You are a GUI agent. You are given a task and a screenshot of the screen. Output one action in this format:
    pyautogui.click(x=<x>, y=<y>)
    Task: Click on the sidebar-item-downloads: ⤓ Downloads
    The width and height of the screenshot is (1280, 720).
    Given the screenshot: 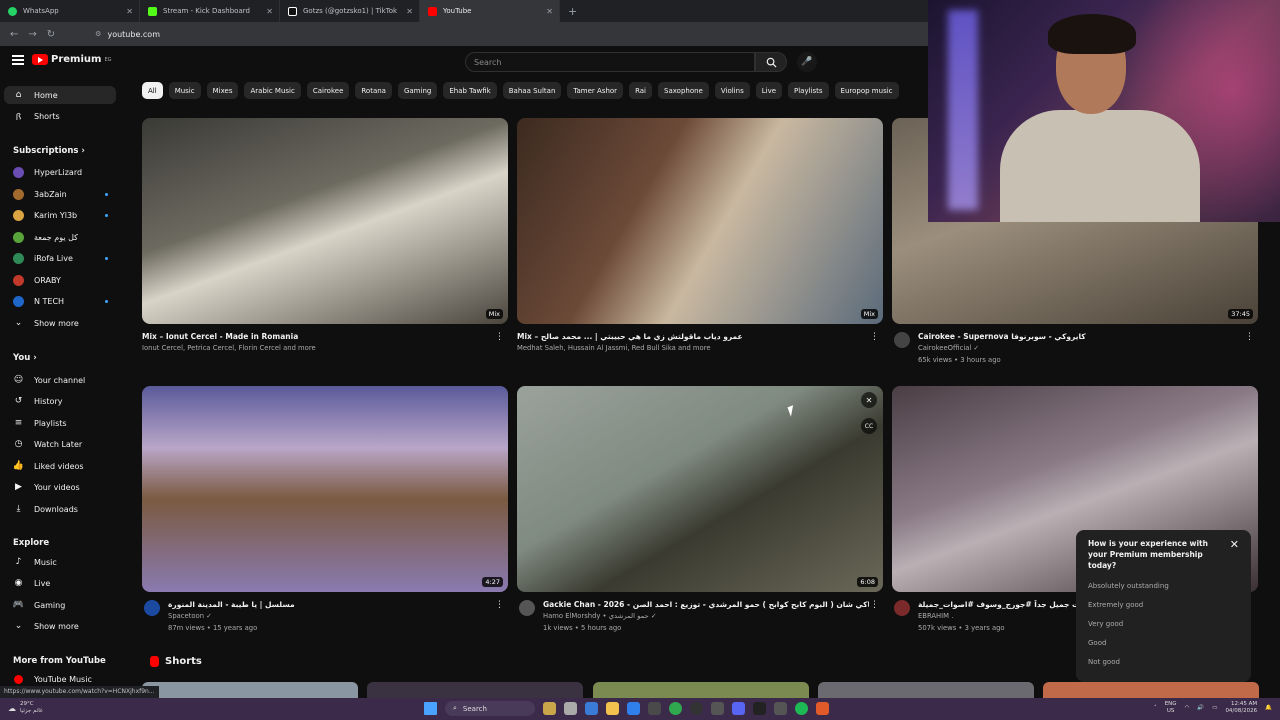 What is the action you would take?
    pyautogui.click(x=60, y=509)
    